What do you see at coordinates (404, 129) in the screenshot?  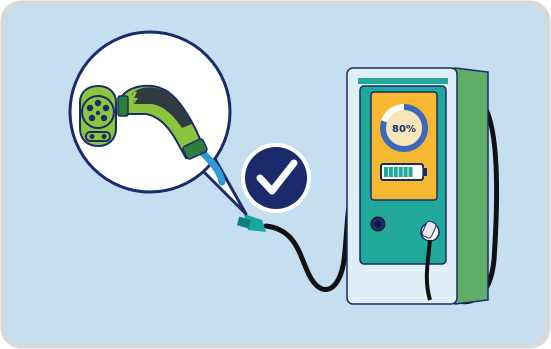 I see `charge-percent-label: 80%` at bounding box center [404, 129].